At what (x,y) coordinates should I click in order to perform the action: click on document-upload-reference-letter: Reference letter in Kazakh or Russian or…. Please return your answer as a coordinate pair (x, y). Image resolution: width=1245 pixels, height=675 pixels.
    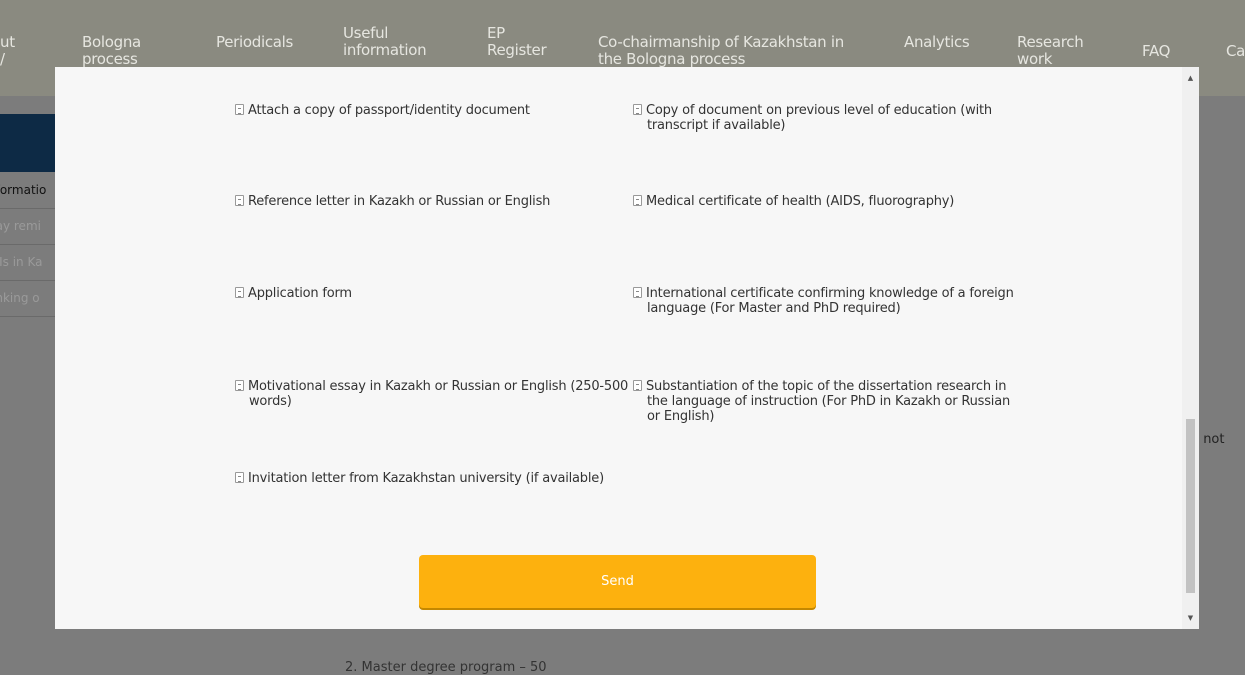
    Looking at the image, I should click on (392, 201).